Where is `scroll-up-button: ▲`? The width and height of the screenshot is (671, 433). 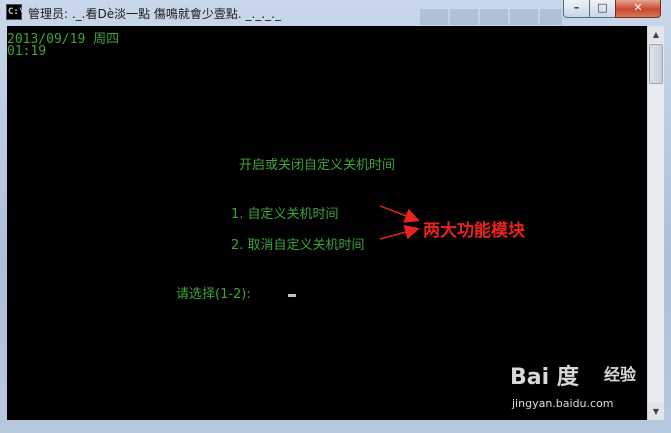 scroll-up-button: ▲ is located at coordinates (656, 34).